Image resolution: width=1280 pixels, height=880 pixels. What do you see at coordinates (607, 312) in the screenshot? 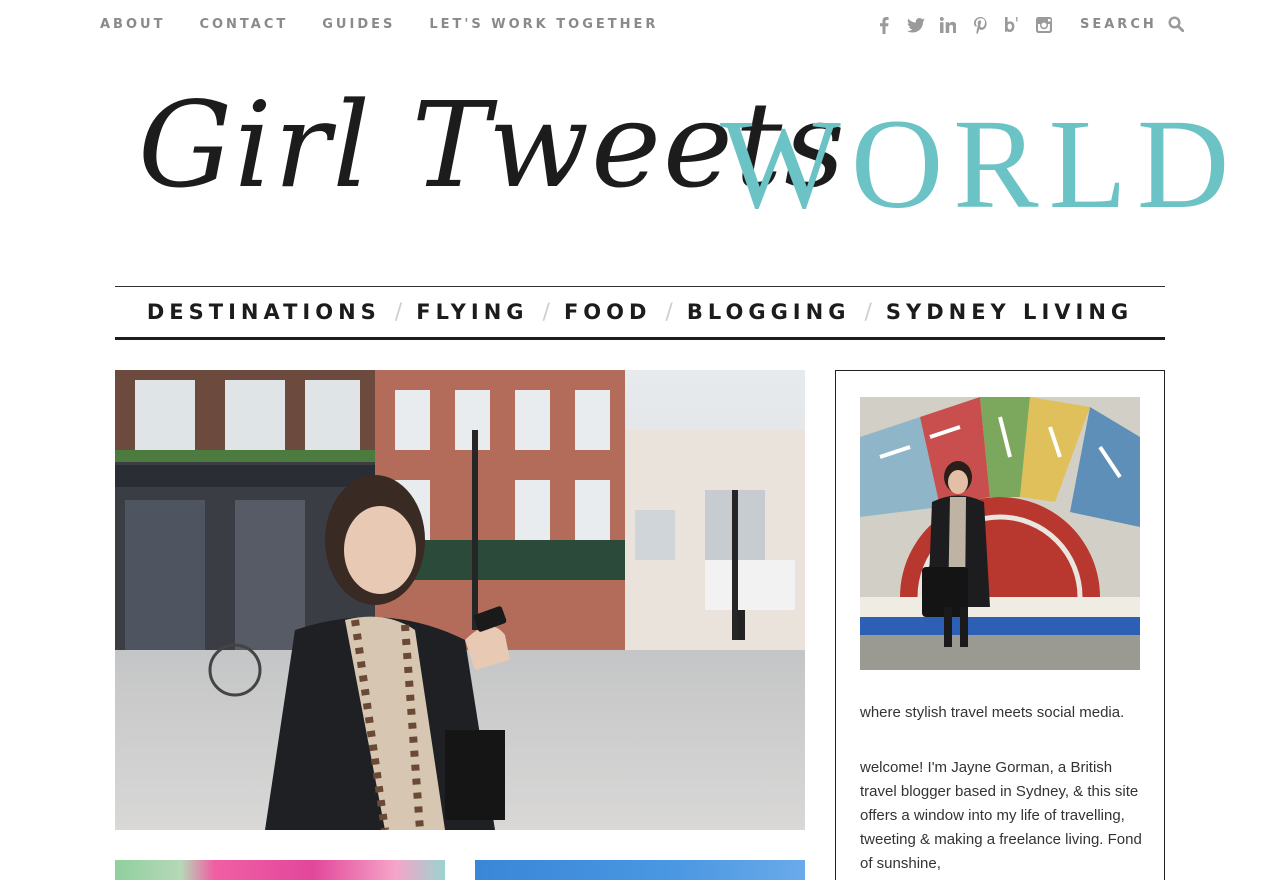
I see `category-food: FOOD` at bounding box center [607, 312].